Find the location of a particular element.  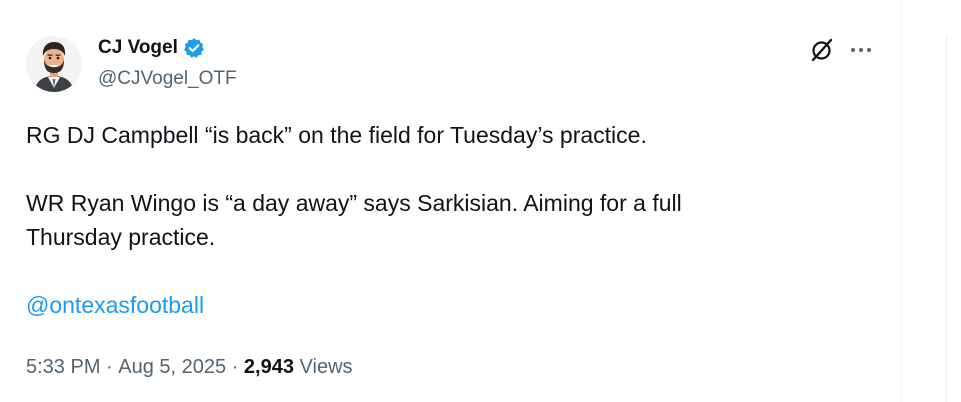

author-name-row: CJ Vogel is located at coordinates (151, 48).